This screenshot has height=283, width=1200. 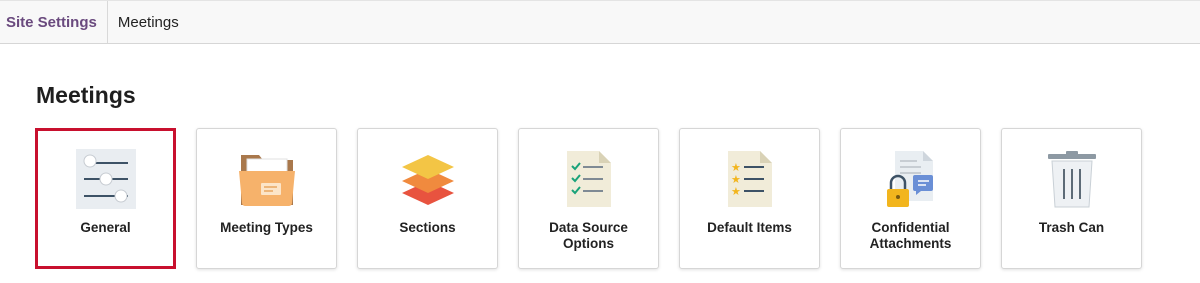 I want to click on tile-trash-can: Trash Can, so click(x=1071, y=198).